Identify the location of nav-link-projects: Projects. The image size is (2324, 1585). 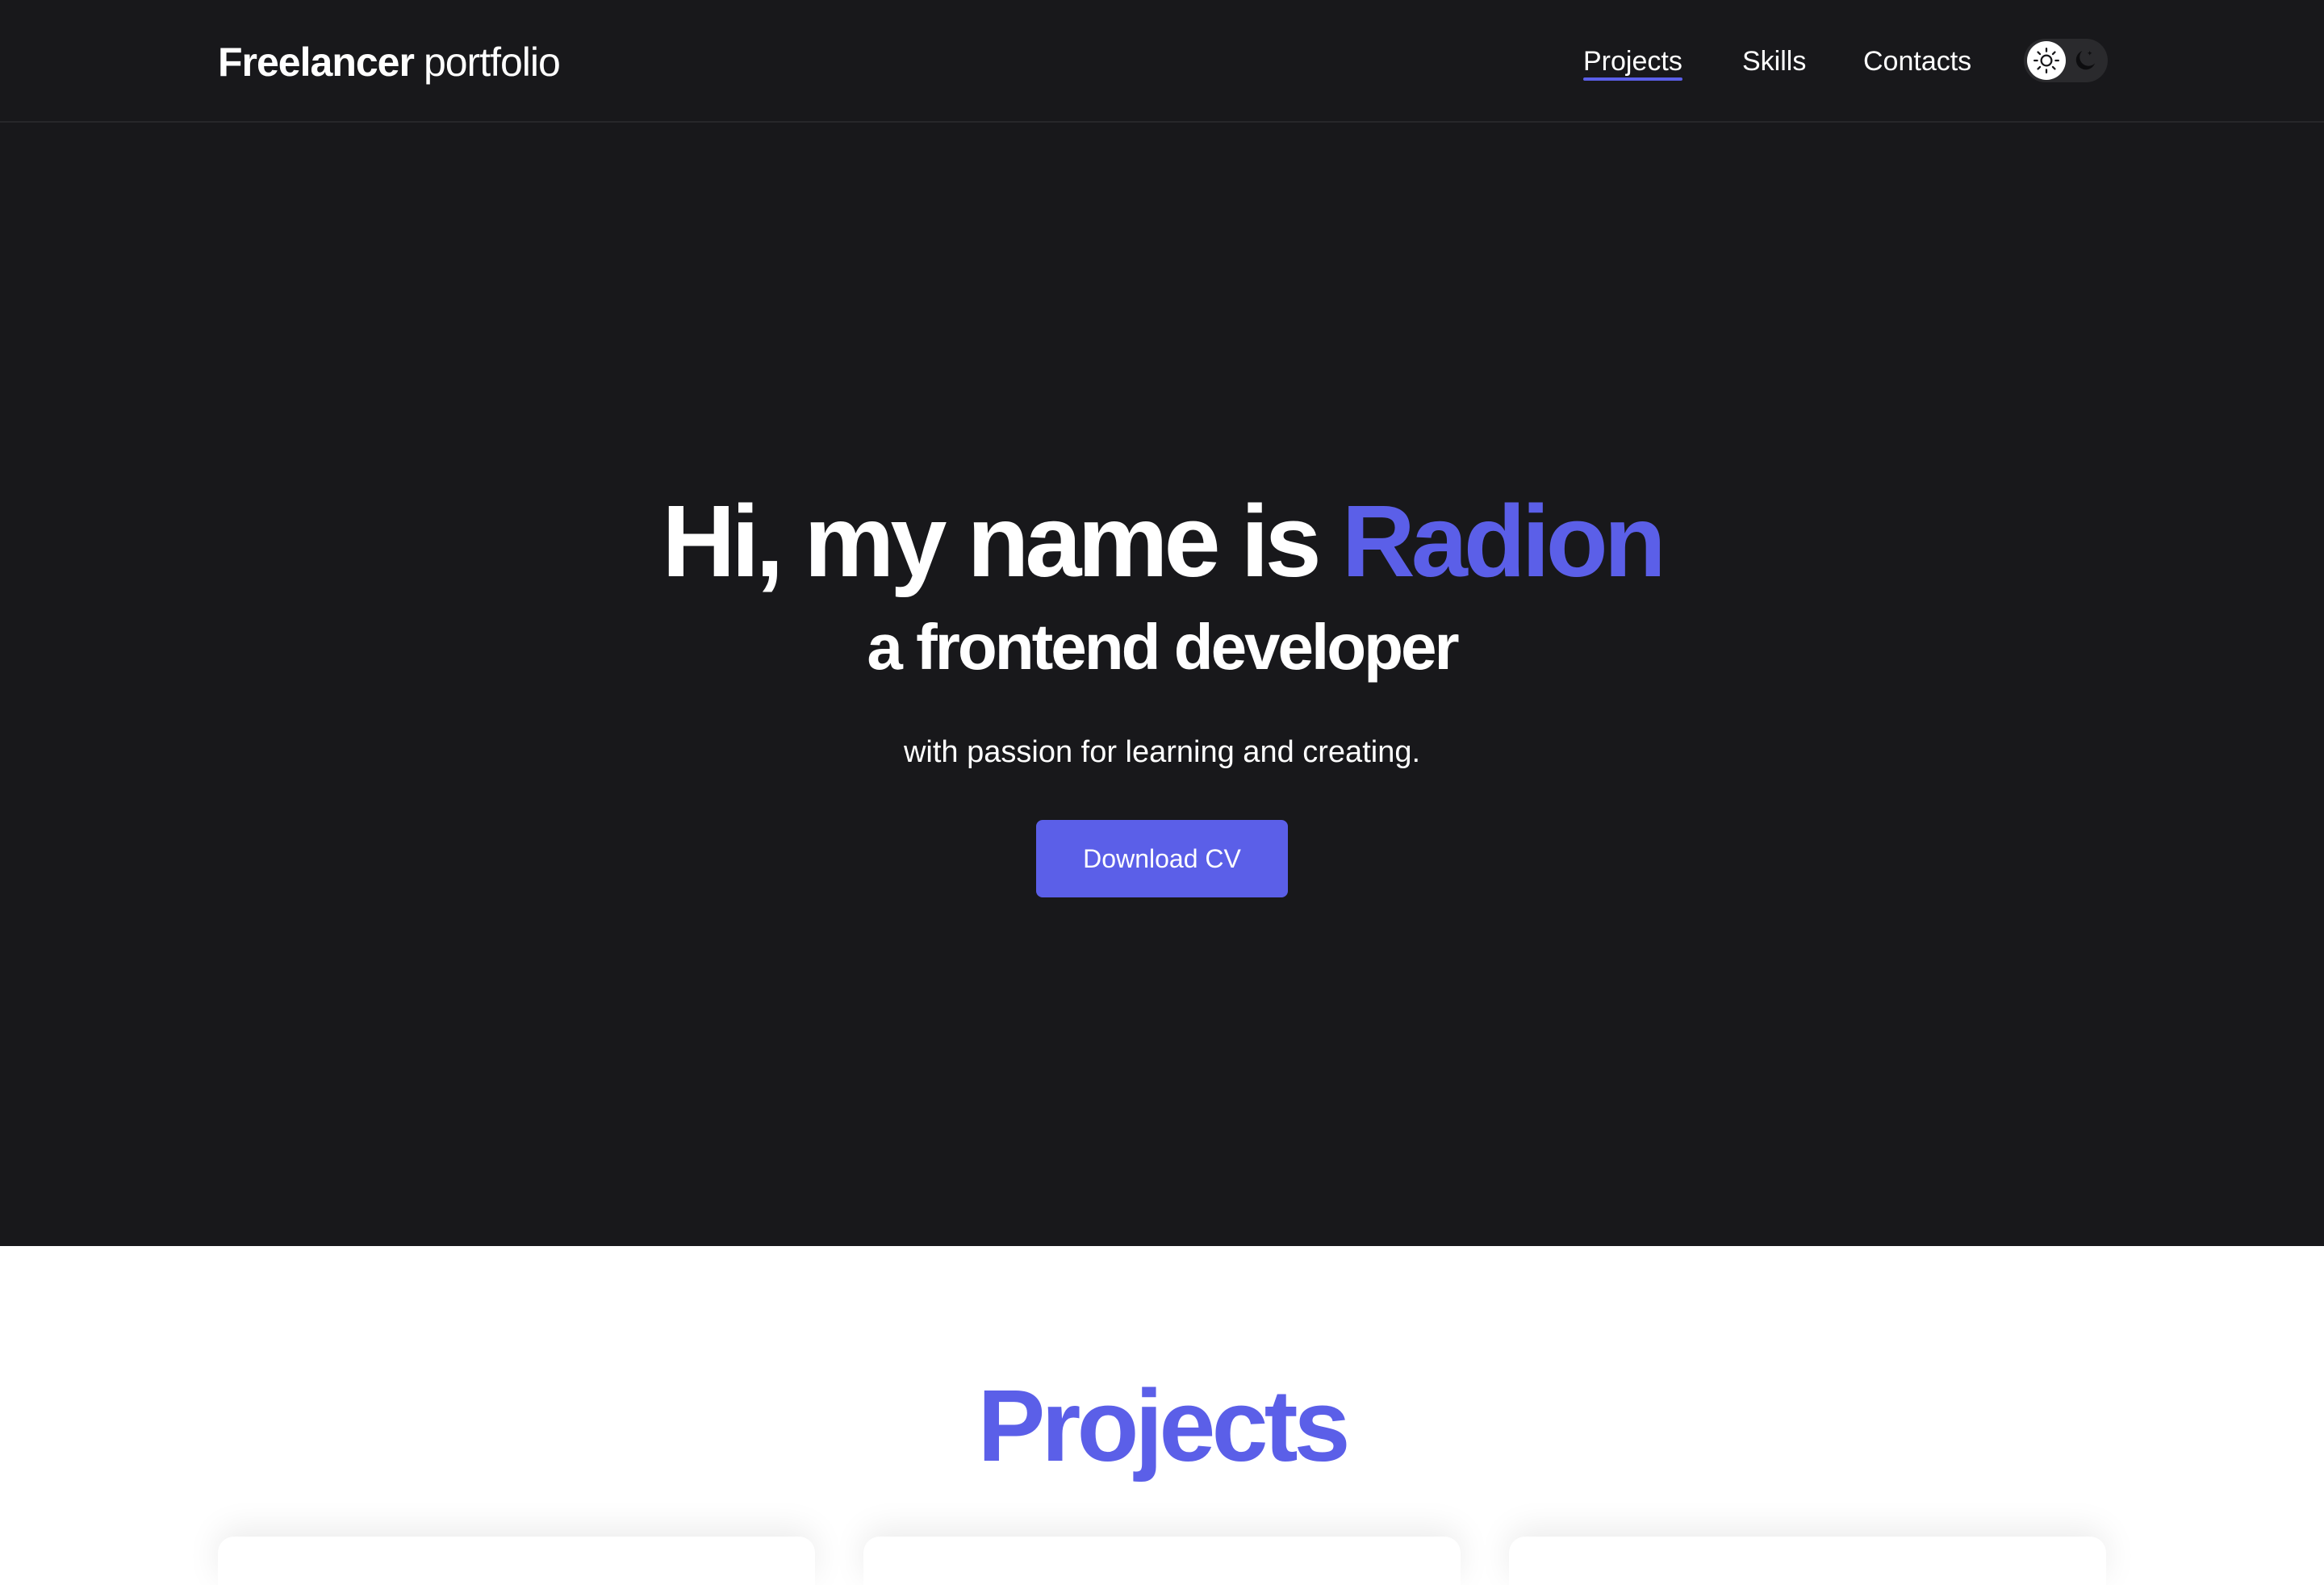
(1632, 62).